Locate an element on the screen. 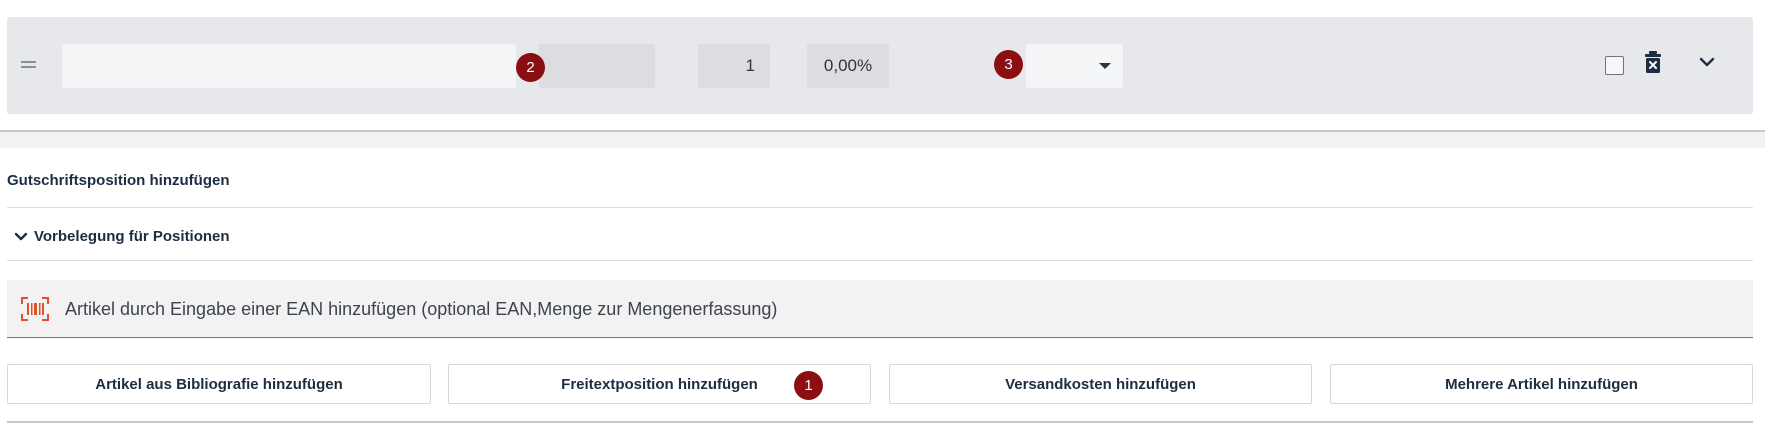 This screenshot has width=1765, height=425. drag-handle-icon is located at coordinates (28, 65).